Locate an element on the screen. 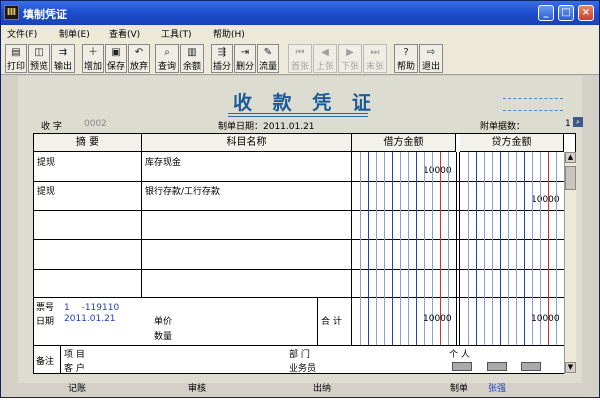 Image resolution: width=600 pixels, height=407 pixels. voucher-title: 收 款 凭 证 is located at coordinates (305, 103).